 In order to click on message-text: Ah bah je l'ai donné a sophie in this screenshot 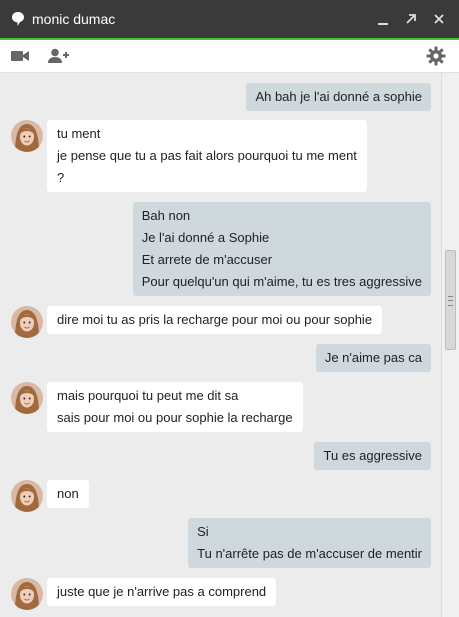, I will do `click(338, 96)`.